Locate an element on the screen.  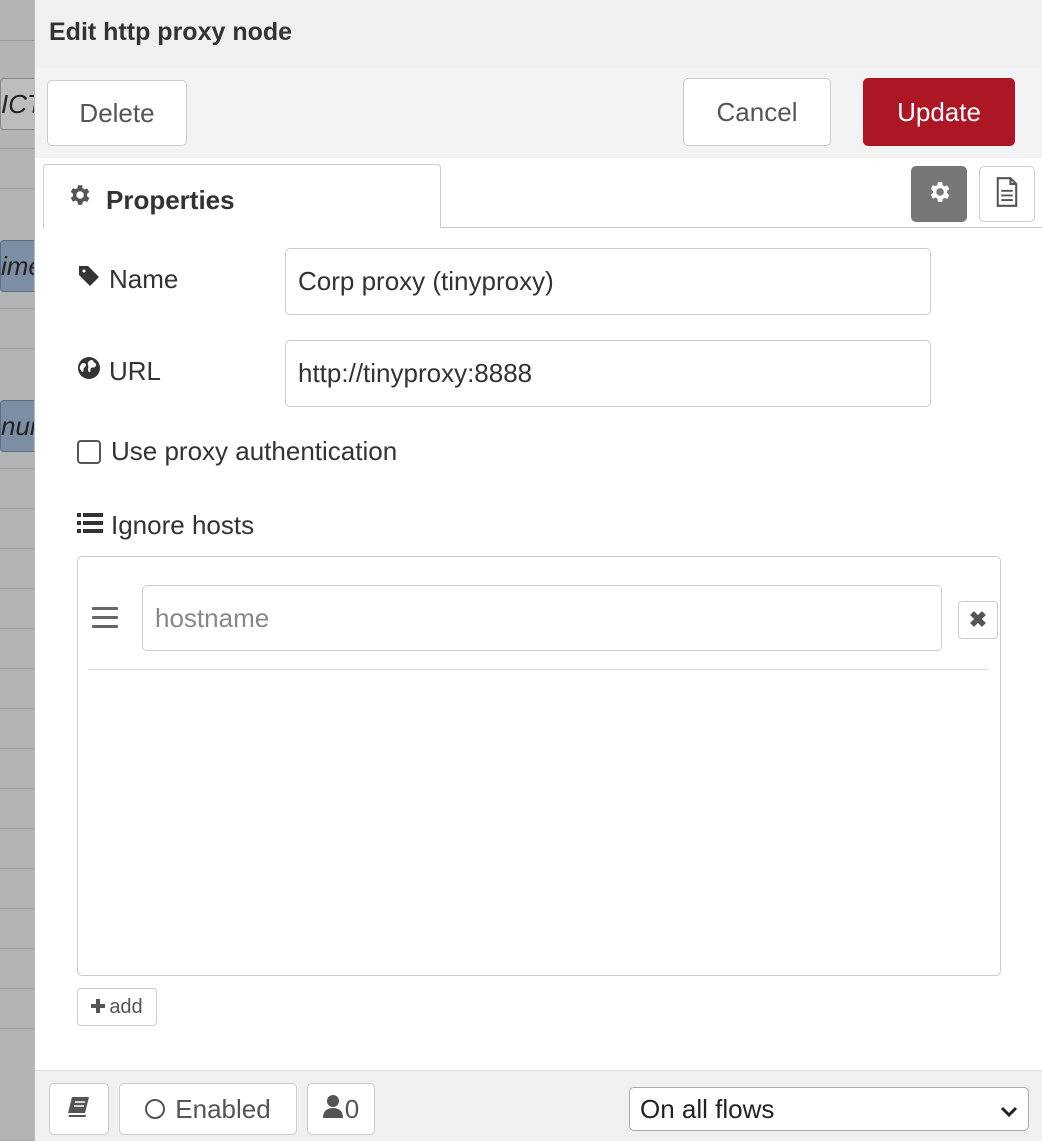
users-count: 0 is located at coordinates (352, 1108).